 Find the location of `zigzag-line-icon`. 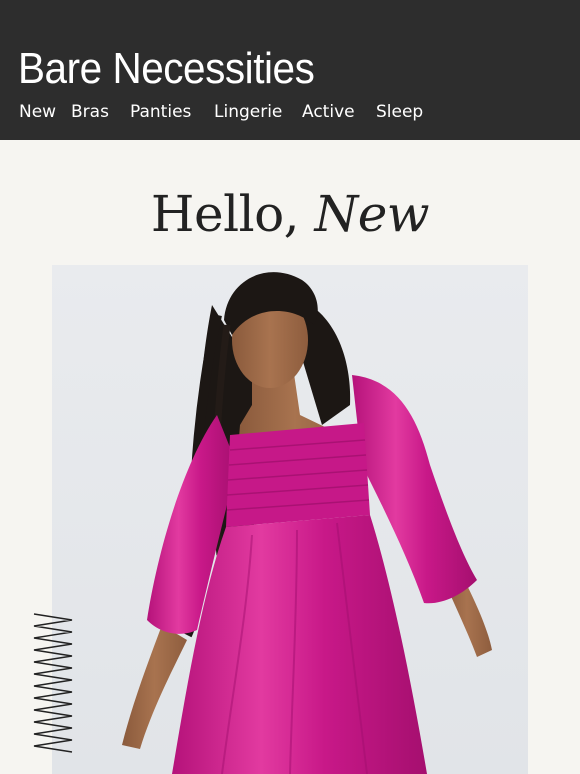

zigzag-line-icon is located at coordinates (53, 683).